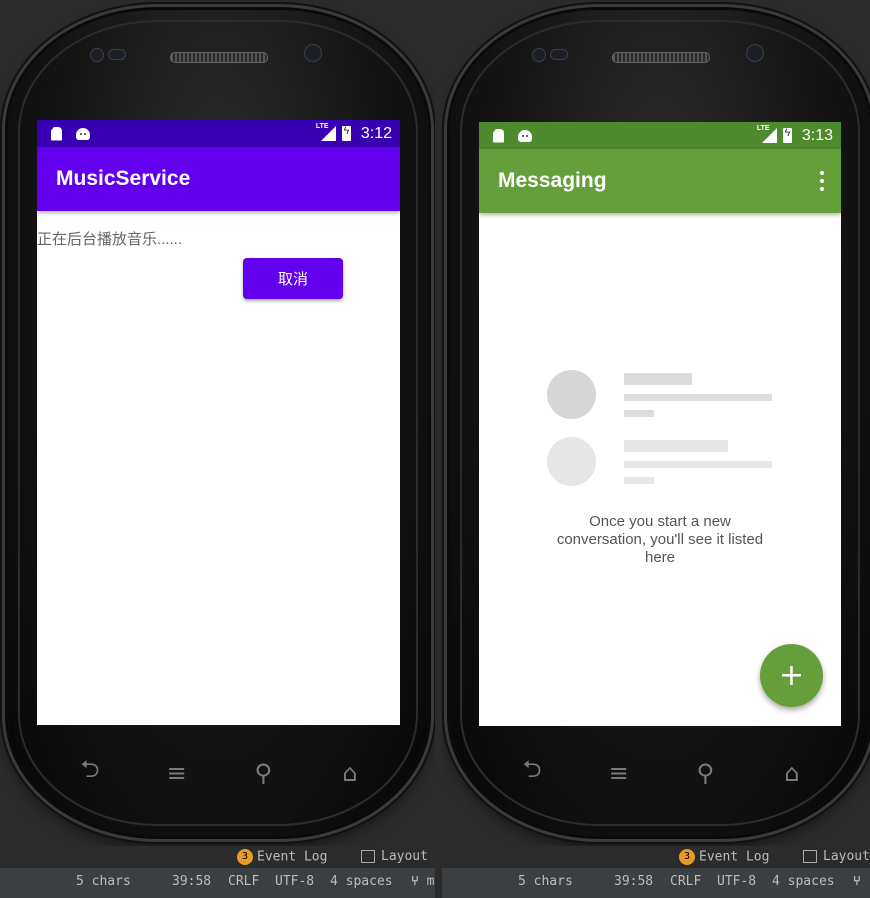 The image size is (870, 898). What do you see at coordinates (660, 135) in the screenshot?
I see `status-bar: LTE 3:13` at bounding box center [660, 135].